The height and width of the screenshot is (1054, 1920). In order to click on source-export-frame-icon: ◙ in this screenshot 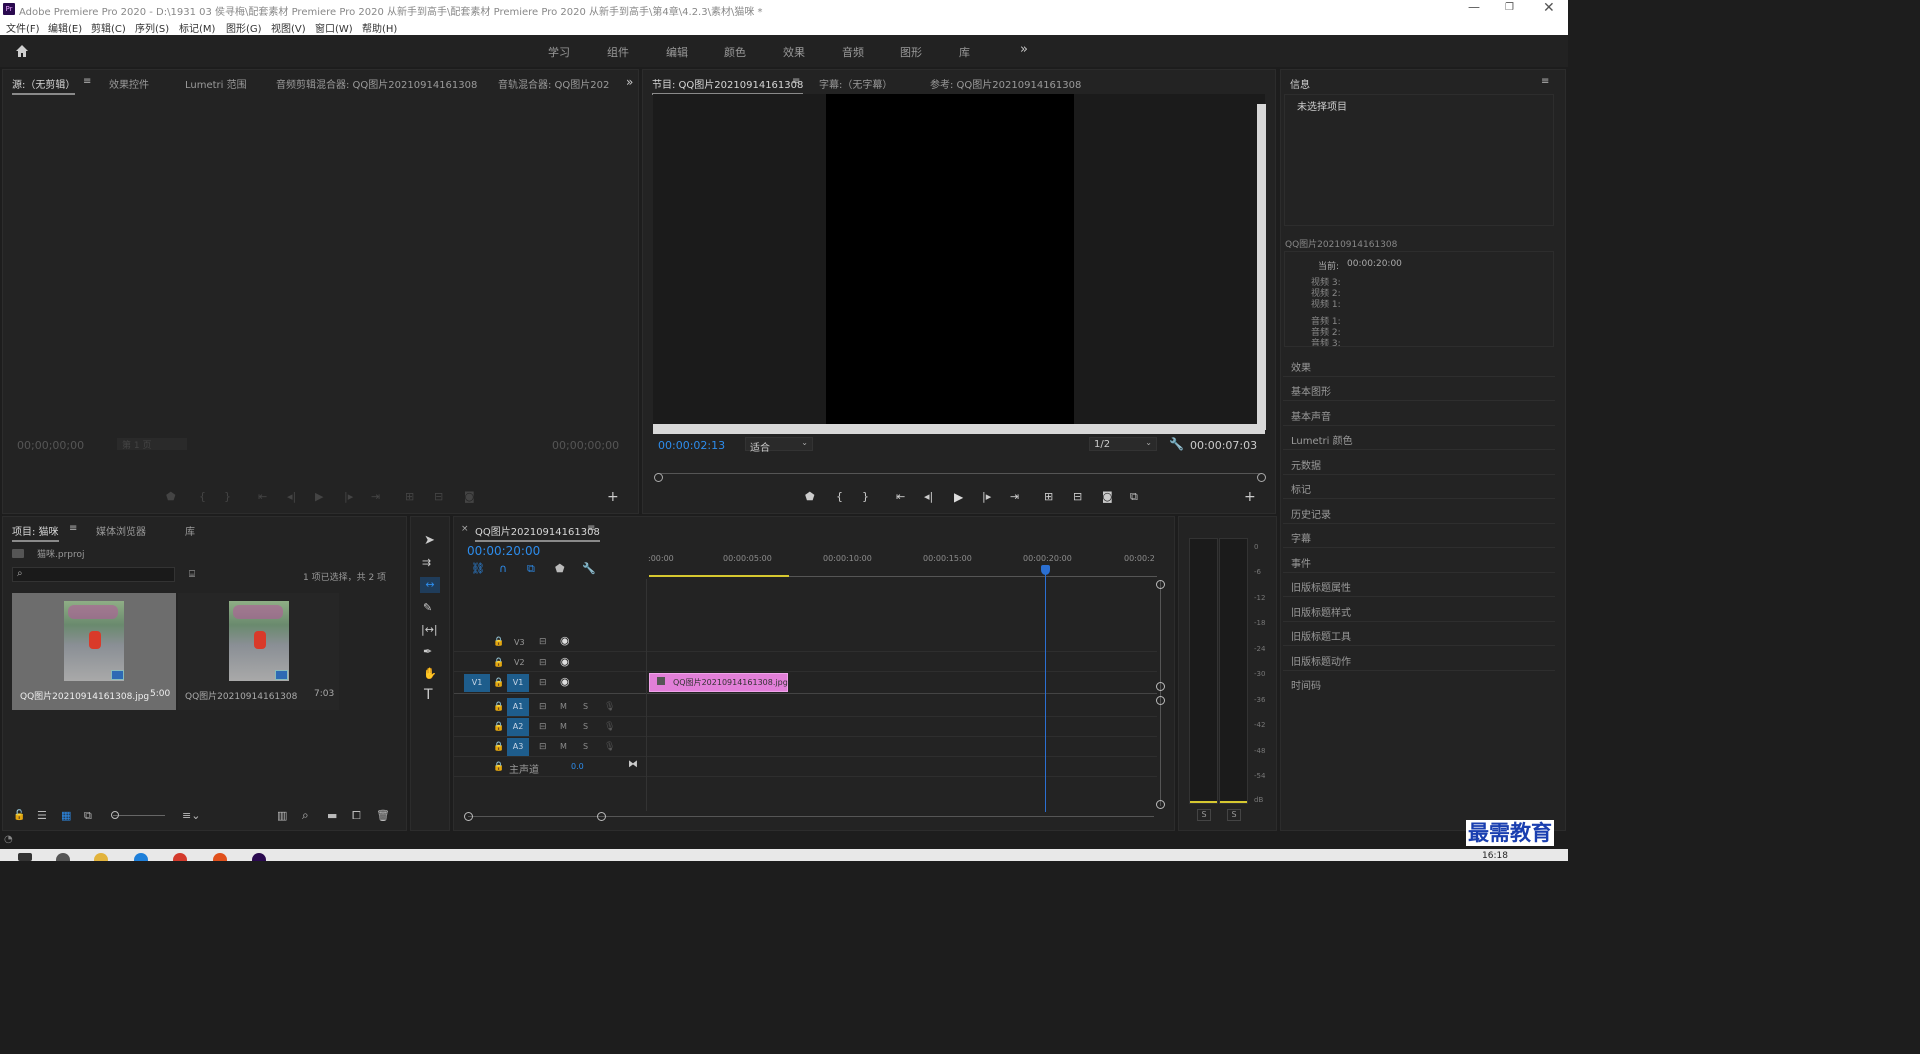, I will do `click(469, 497)`.